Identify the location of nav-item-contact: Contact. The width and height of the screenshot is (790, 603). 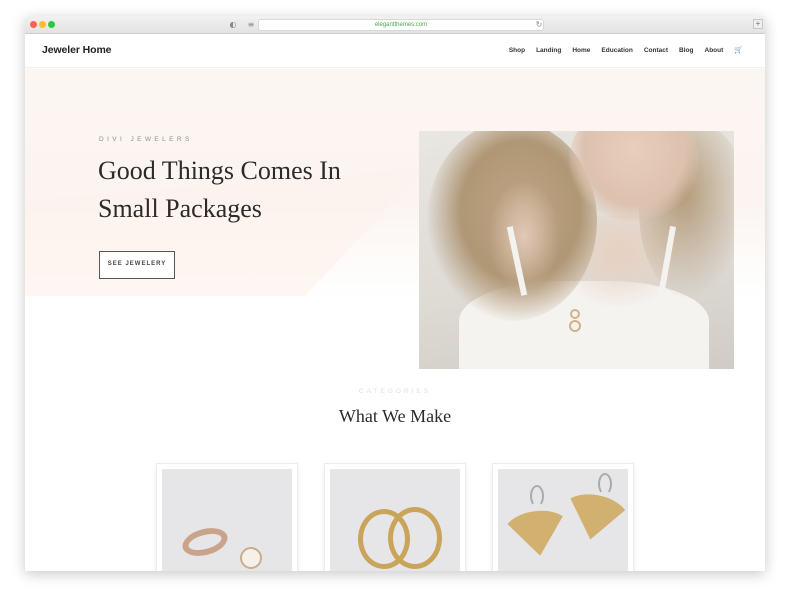
(656, 50).